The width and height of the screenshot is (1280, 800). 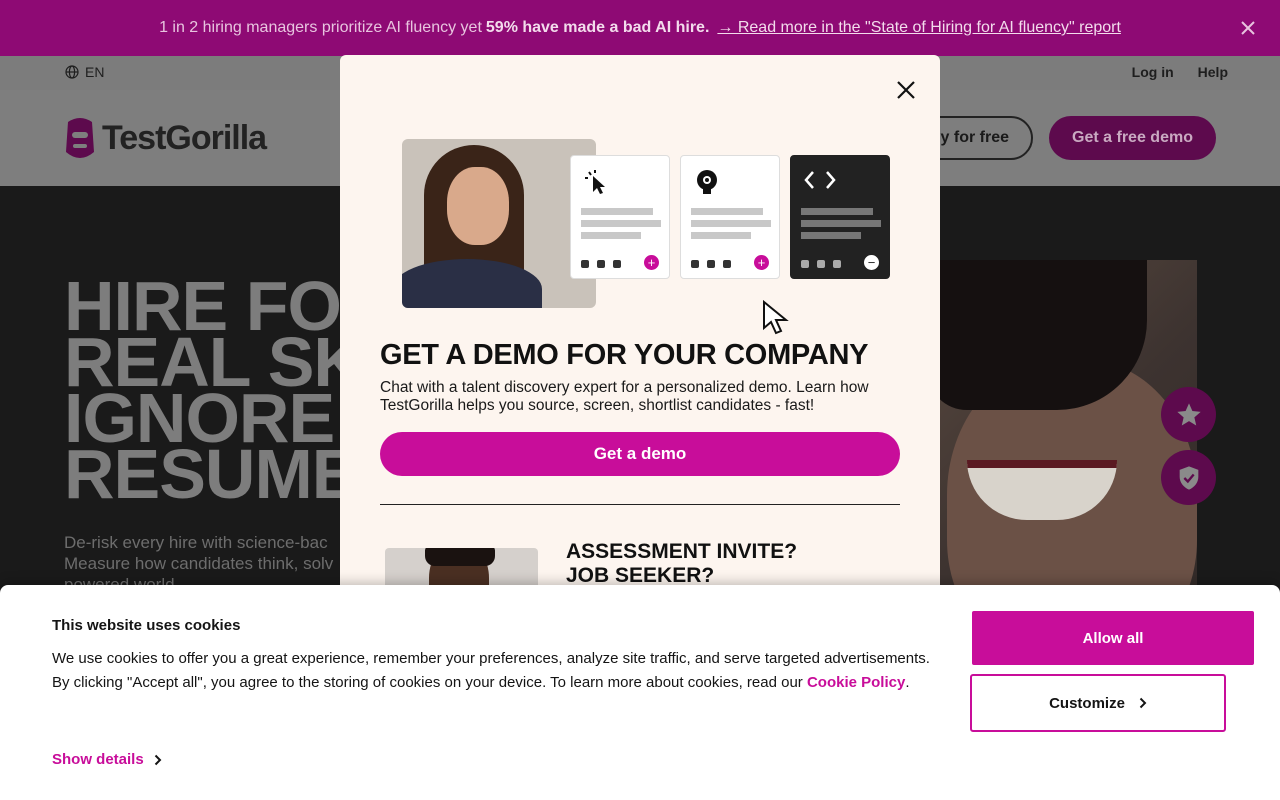 What do you see at coordinates (184, 137) in the screenshot?
I see `logo-text: TestGorilla` at bounding box center [184, 137].